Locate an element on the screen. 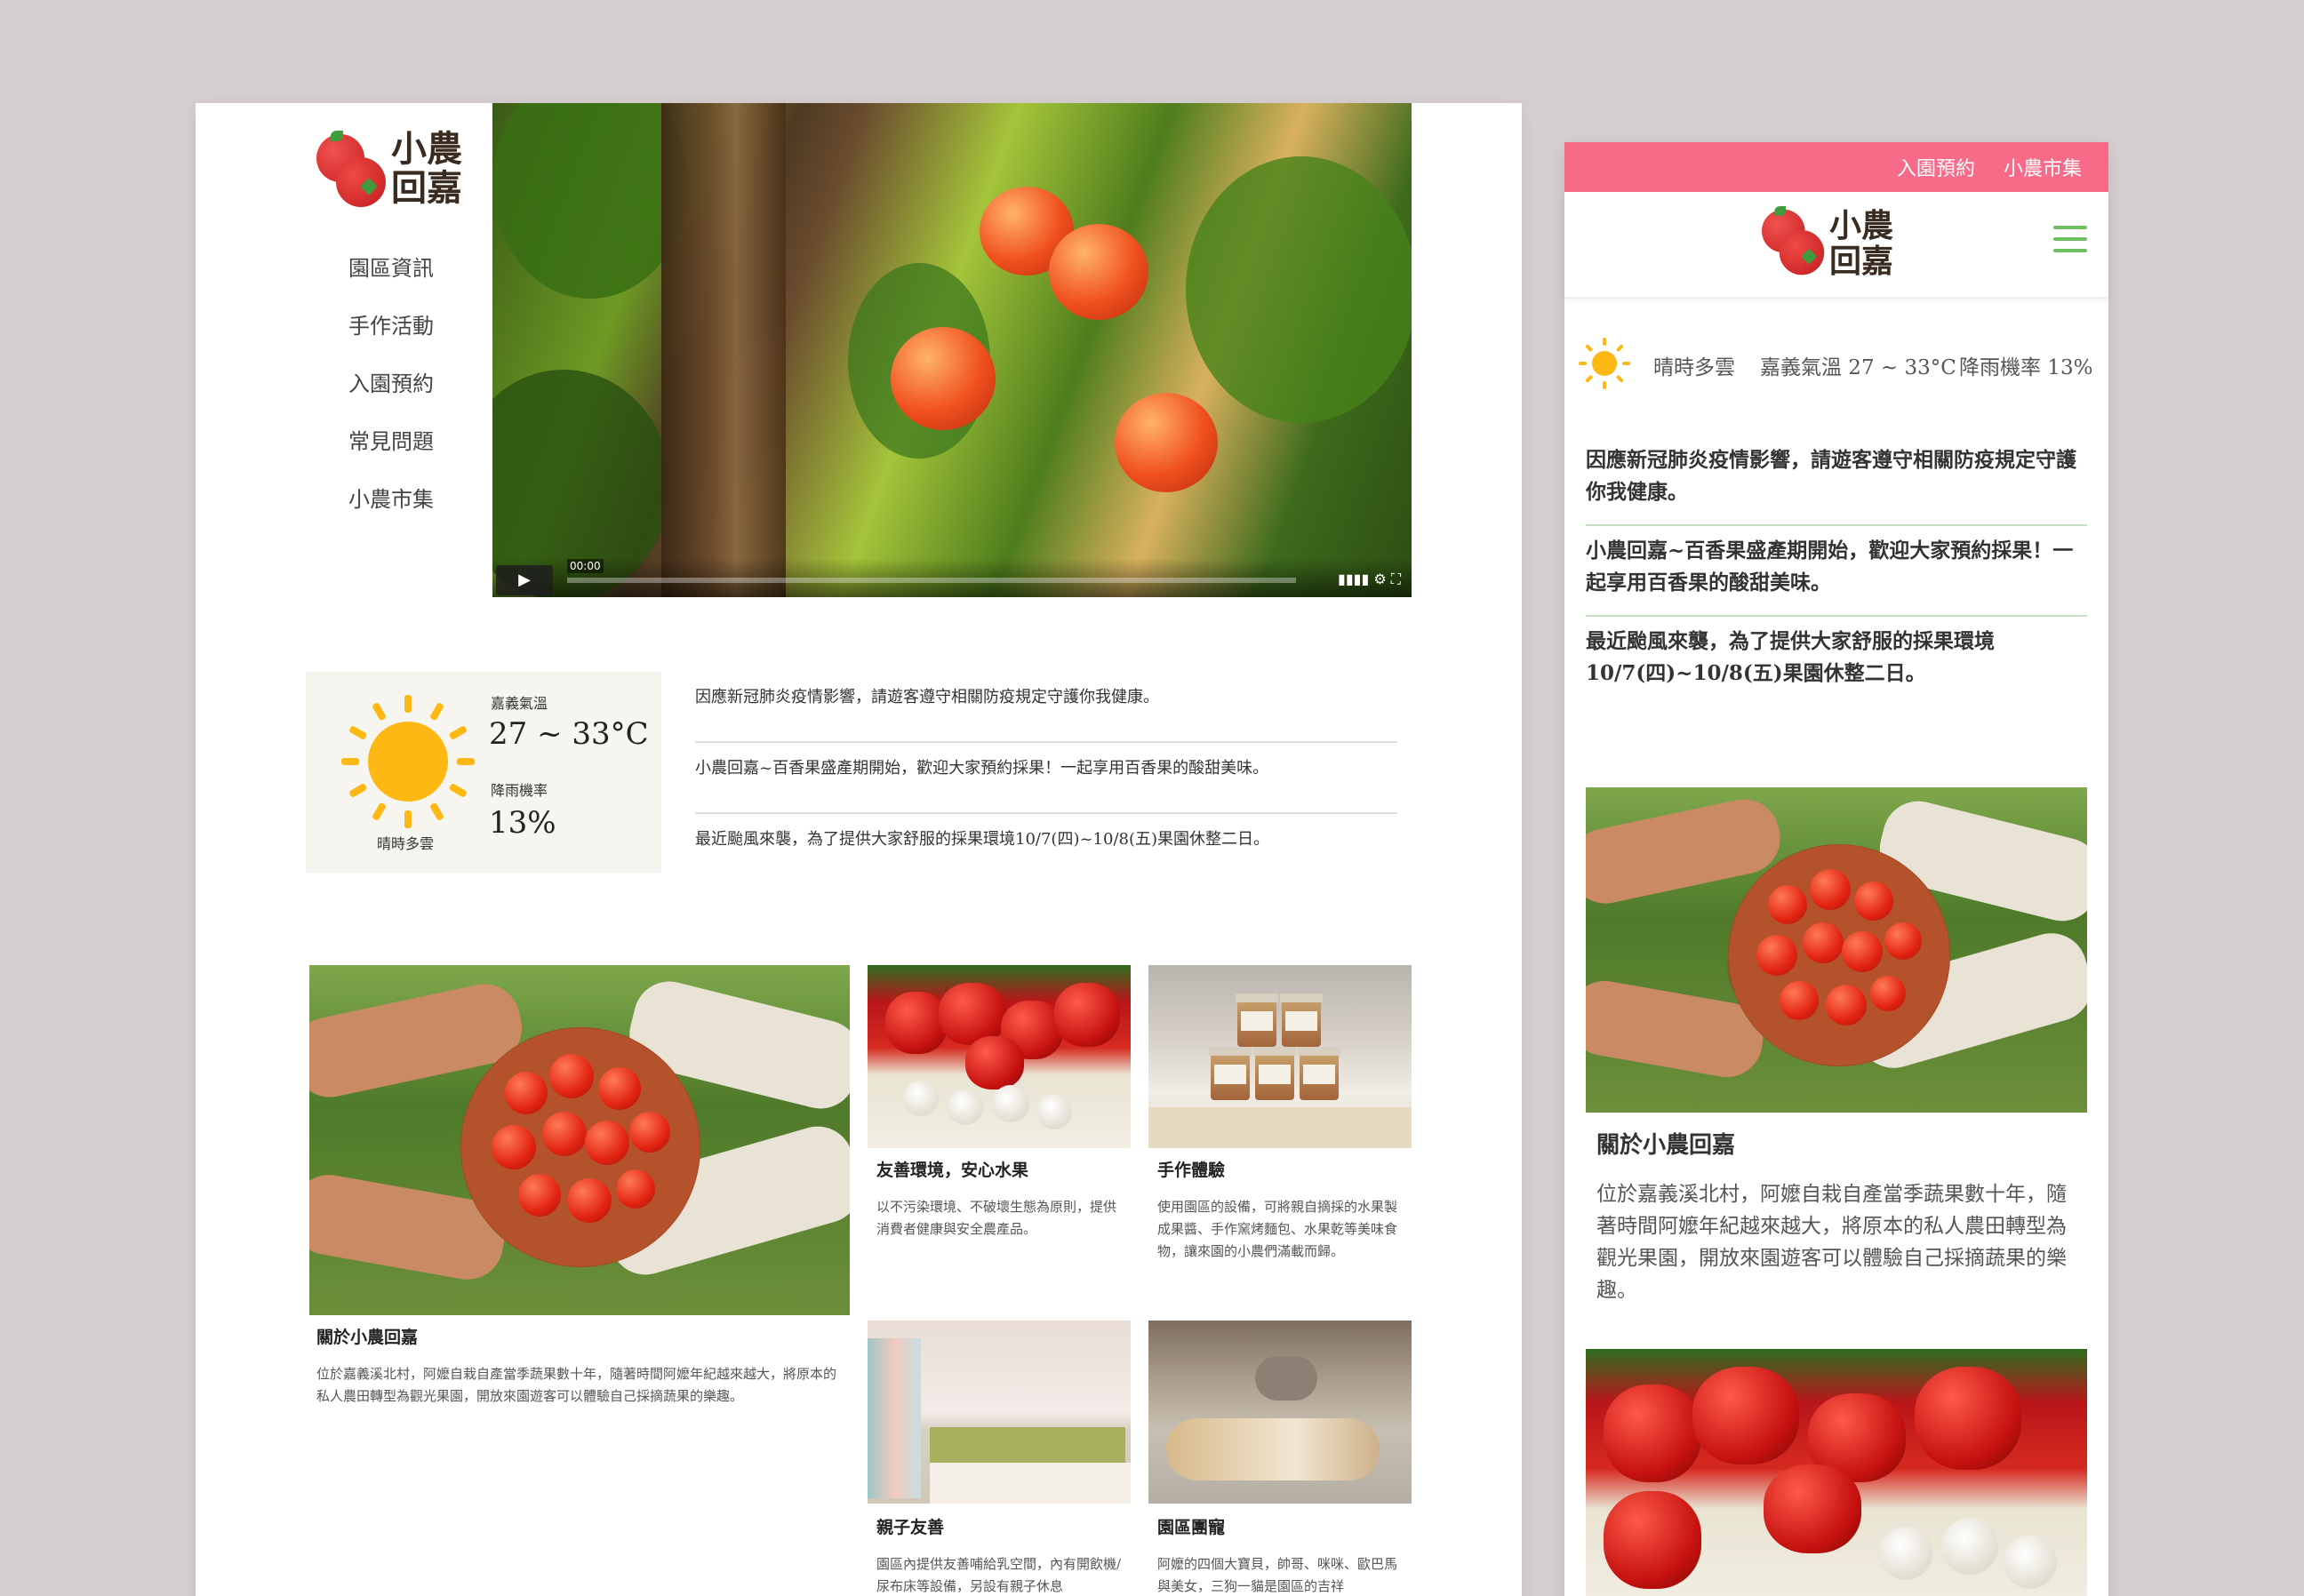 The height and width of the screenshot is (1596, 2304). mobile-eco-image is located at coordinates (1836, 1472).